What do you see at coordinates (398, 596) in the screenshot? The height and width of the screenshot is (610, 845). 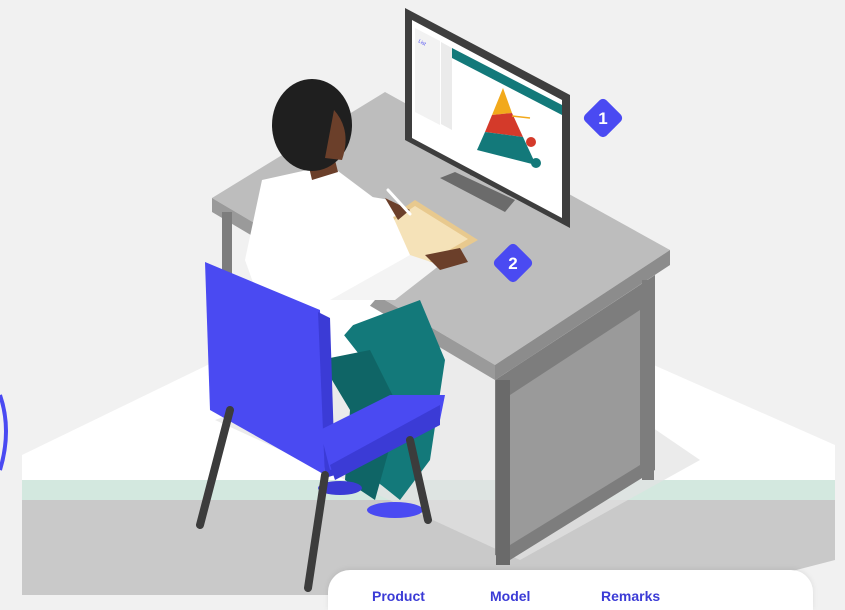 I see `column-header-product: Product` at bounding box center [398, 596].